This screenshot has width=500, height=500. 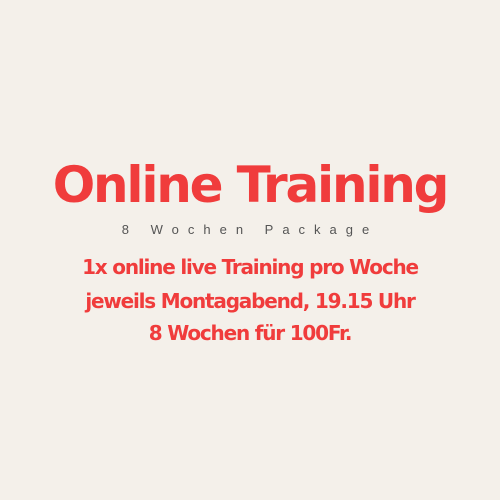 I want to click on poster-subtitle: 8 Wochen Package, so click(x=250, y=229).